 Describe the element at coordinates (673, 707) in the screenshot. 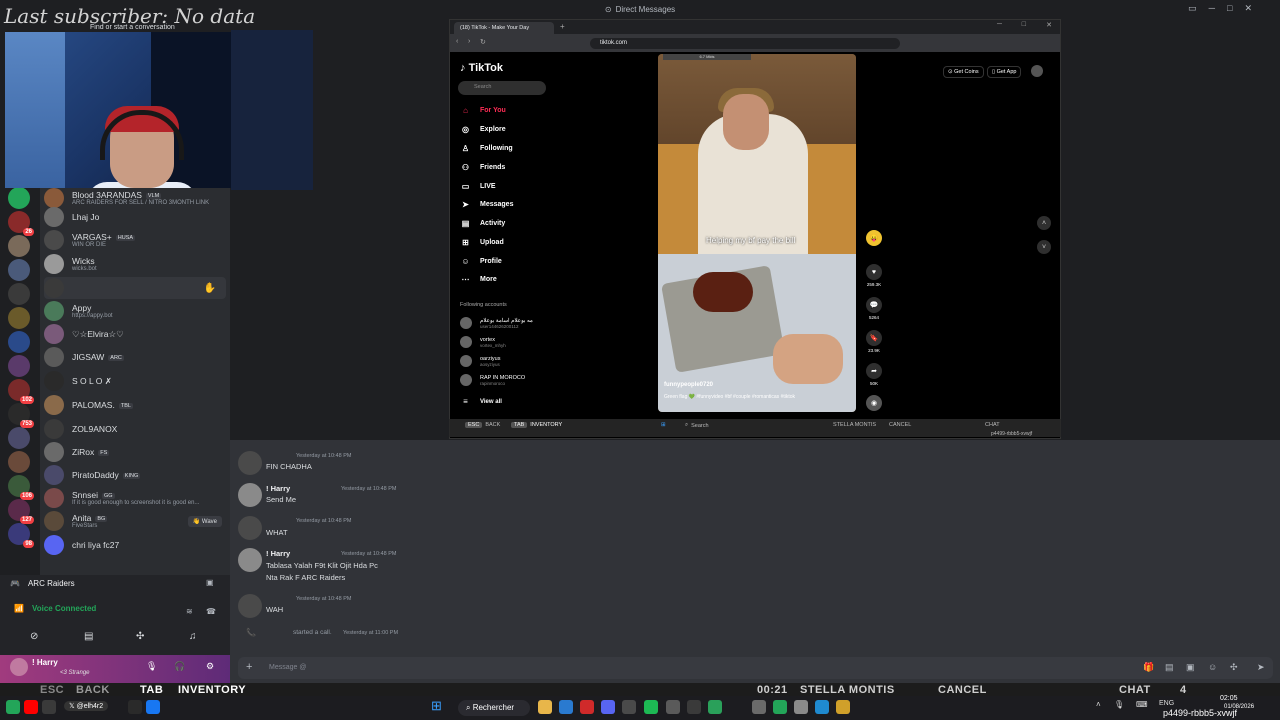

I see `settings-icon` at that location.